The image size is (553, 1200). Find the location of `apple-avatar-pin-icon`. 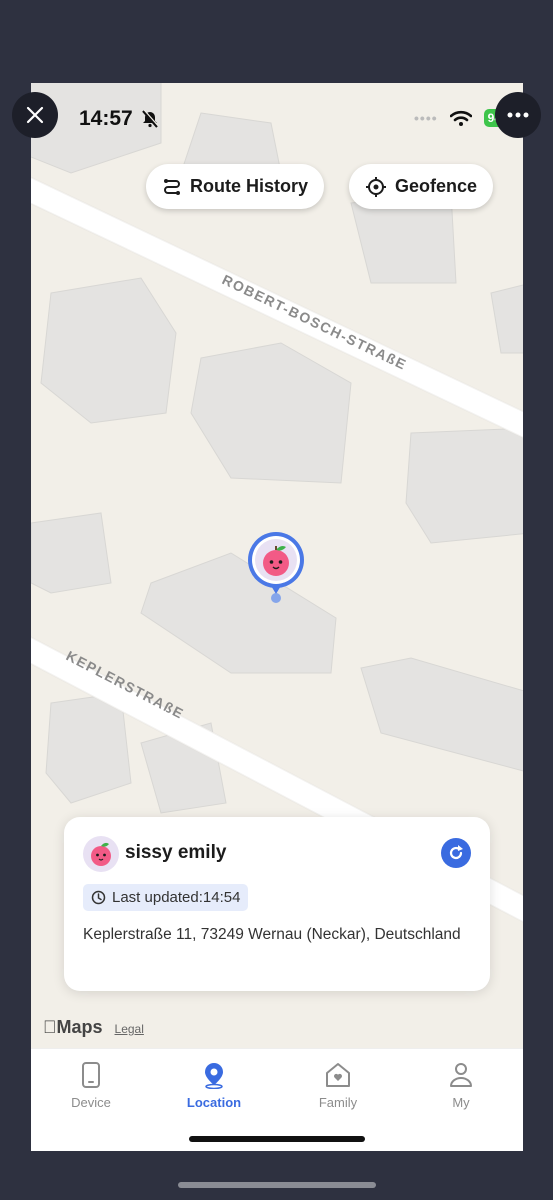

apple-avatar-pin-icon is located at coordinates (276, 567).